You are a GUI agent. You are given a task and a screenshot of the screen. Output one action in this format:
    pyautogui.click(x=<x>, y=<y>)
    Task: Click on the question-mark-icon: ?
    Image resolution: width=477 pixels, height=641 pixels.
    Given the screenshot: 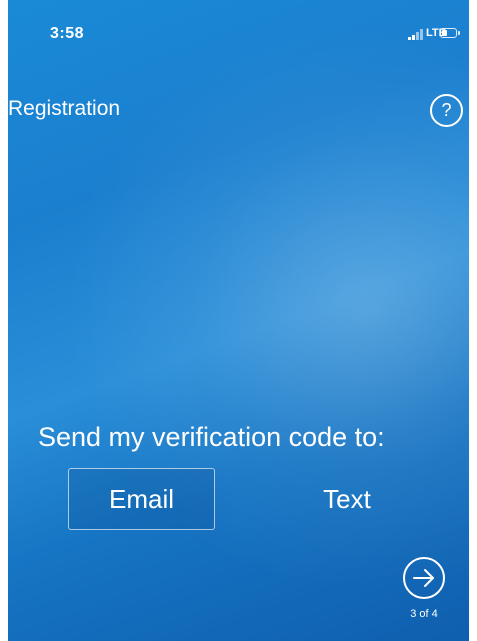 What is the action you would take?
    pyautogui.click(x=446, y=110)
    